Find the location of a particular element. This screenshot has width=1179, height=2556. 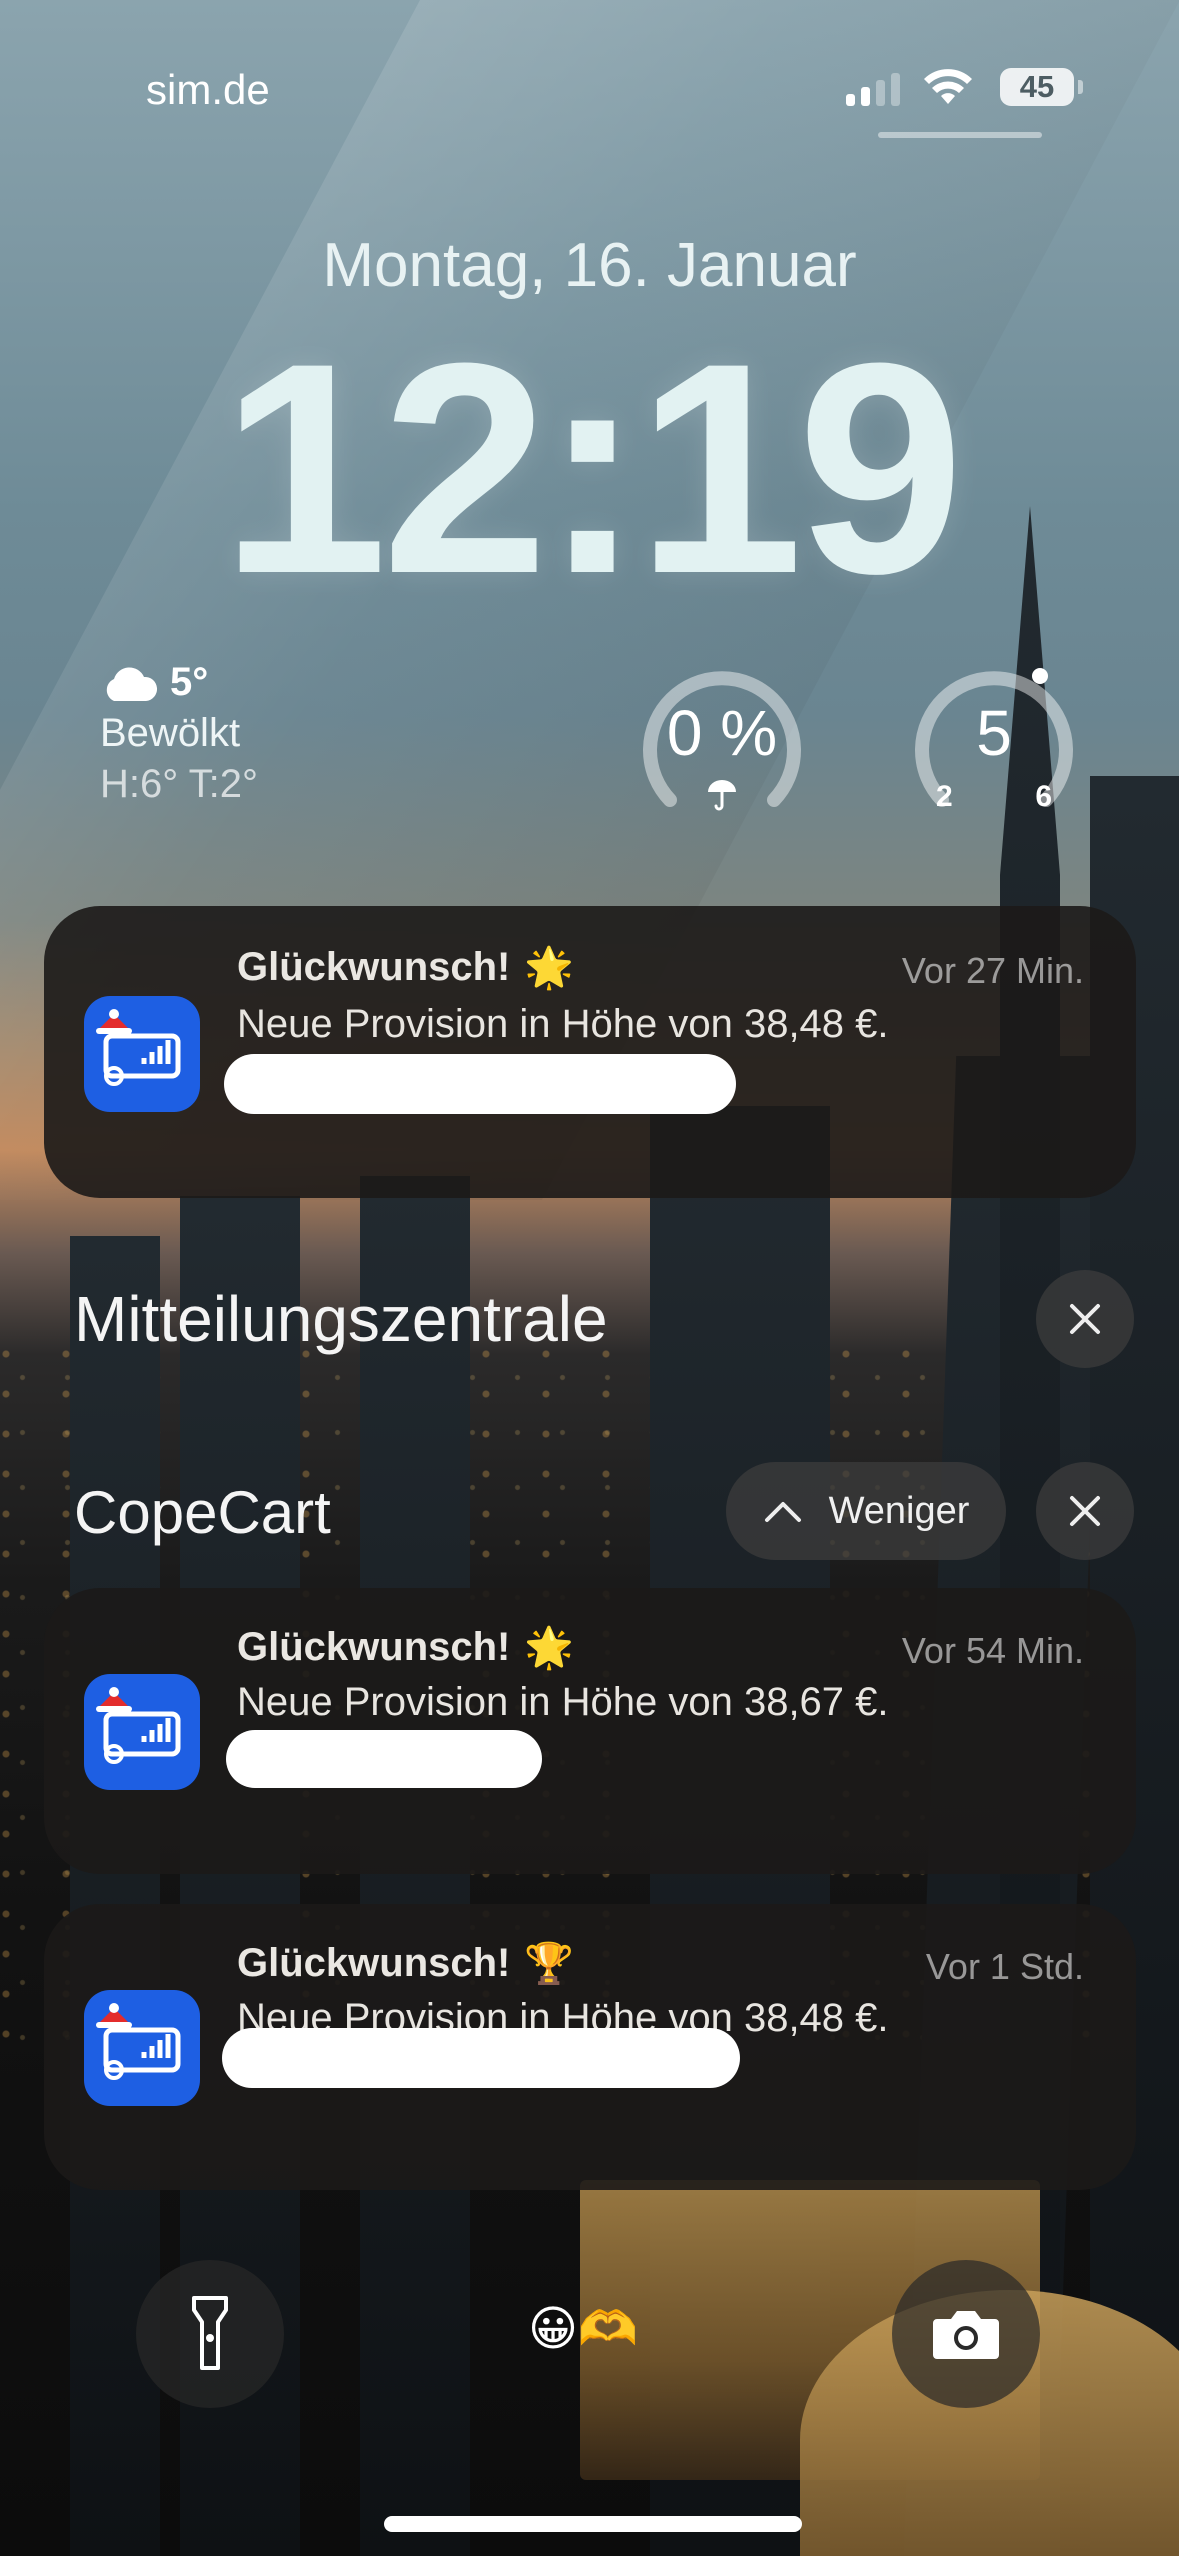

flashlight-icon is located at coordinates (210, 2333).